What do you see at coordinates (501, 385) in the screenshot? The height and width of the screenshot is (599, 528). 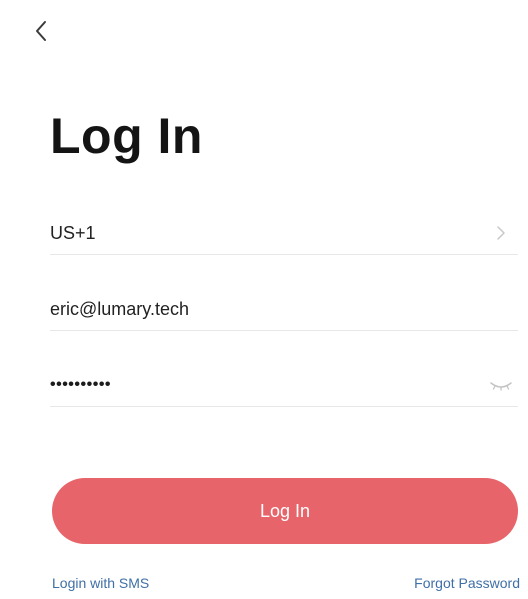 I see `eye-closed-icon` at bounding box center [501, 385].